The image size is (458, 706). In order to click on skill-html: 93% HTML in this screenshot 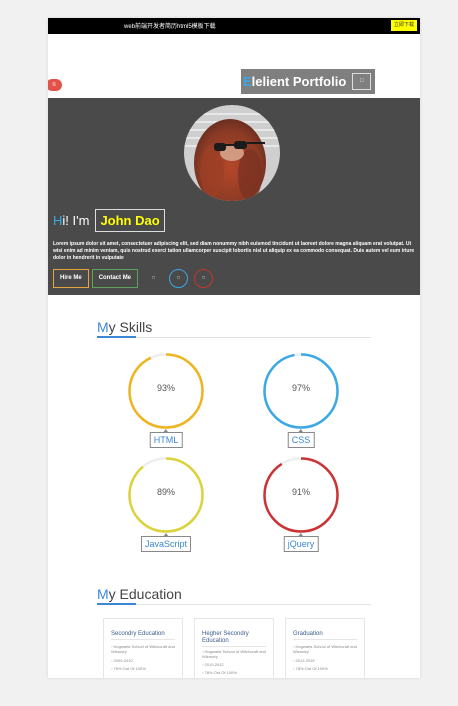, I will do `click(166, 403)`.